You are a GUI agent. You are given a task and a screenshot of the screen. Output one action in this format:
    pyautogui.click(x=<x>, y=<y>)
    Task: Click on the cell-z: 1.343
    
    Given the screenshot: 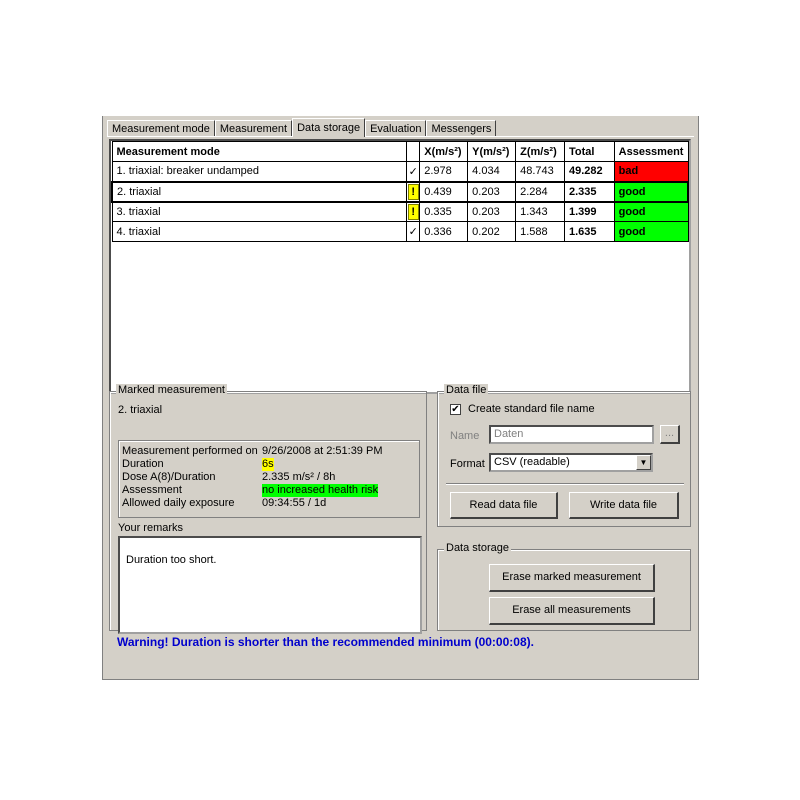 What is the action you would take?
    pyautogui.click(x=540, y=211)
    